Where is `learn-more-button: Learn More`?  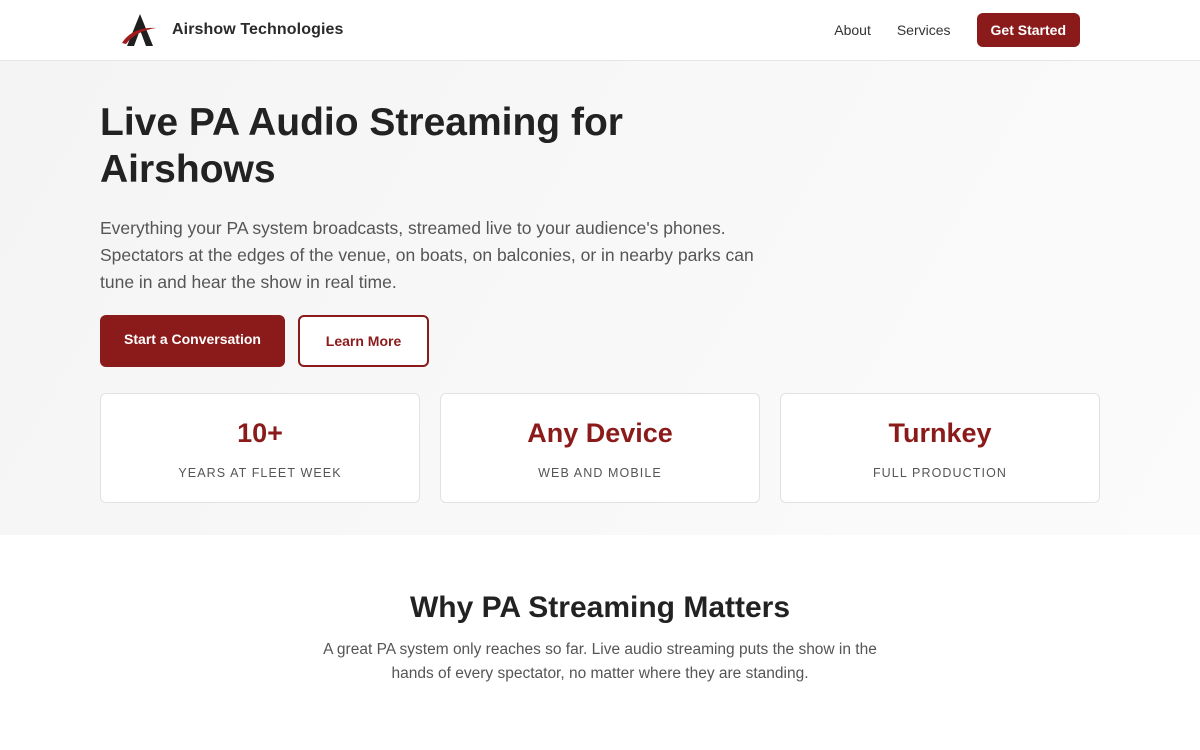 learn-more-button: Learn More is located at coordinates (363, 341).